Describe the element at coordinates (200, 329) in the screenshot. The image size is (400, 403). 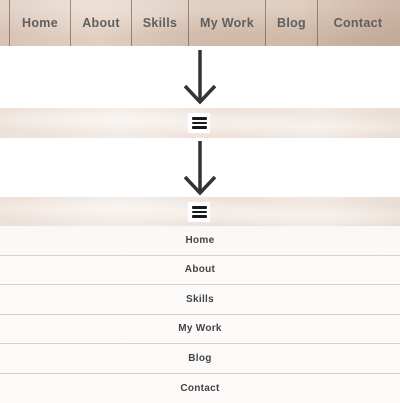
I see `mobile-menu-item-my-work: My Work` at that location.